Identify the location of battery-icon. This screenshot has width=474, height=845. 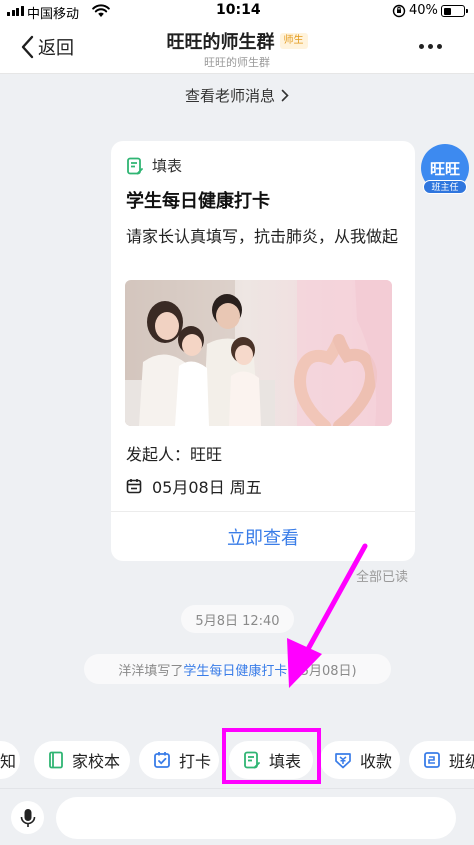
(454, 11).